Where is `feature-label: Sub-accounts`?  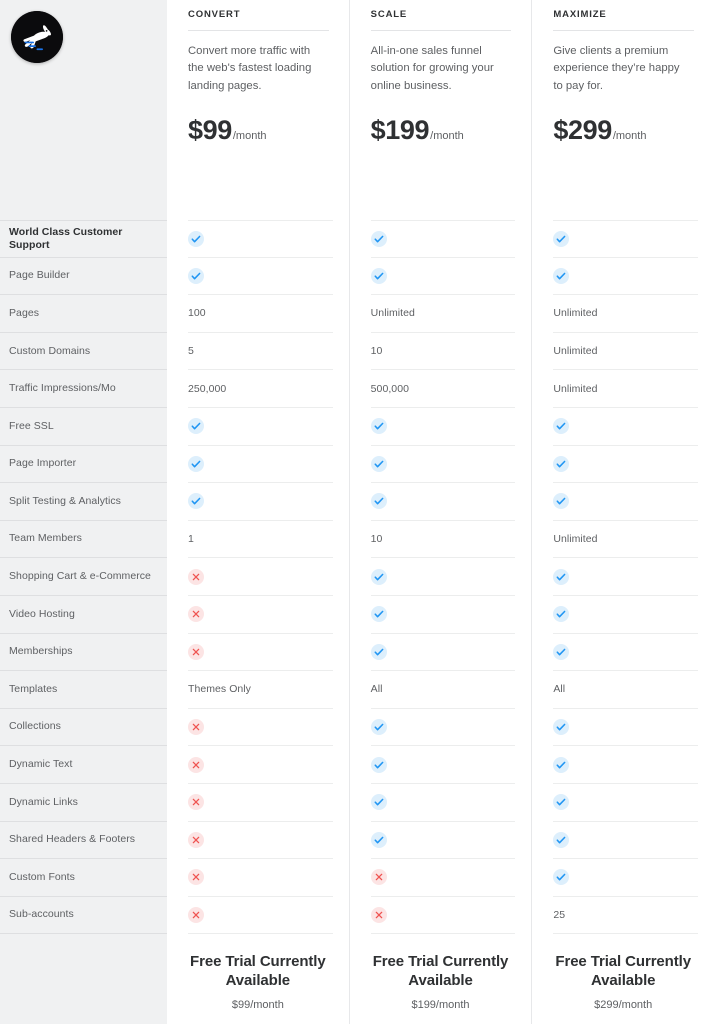
feature-label: Sub-accounts is located at coordinates (41, 914).